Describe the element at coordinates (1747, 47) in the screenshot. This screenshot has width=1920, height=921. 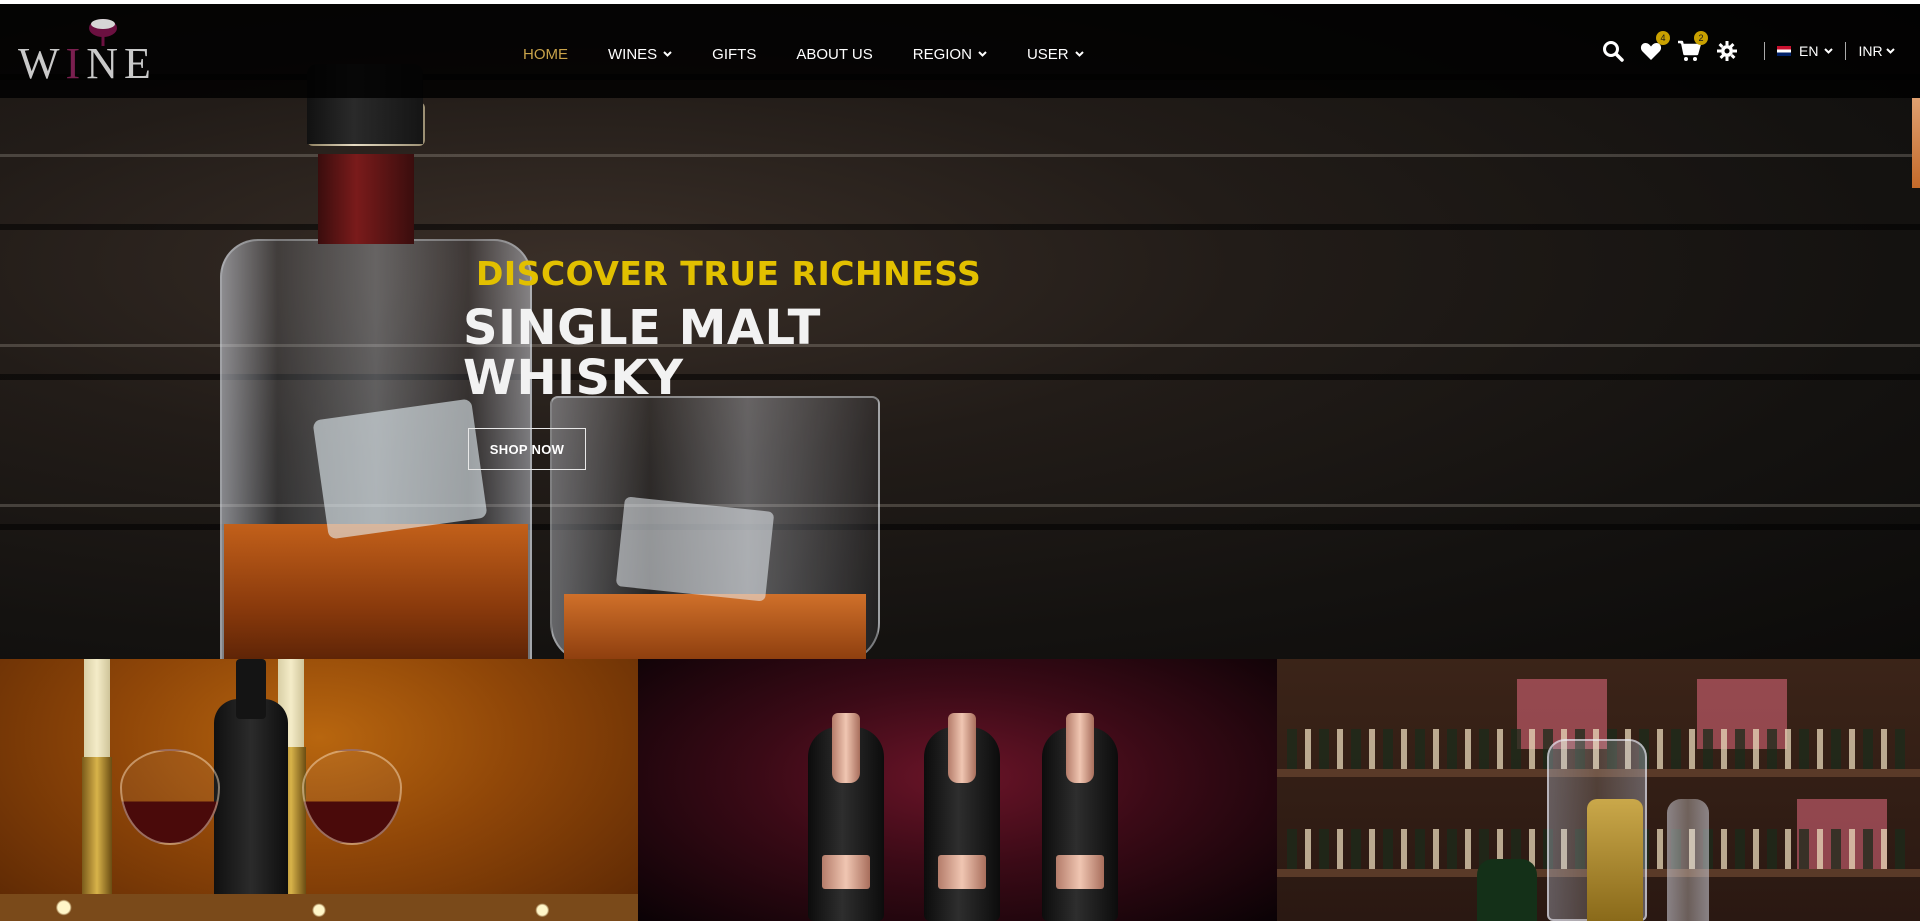
I see `header-tools: 4 2 EN INR` at that location.